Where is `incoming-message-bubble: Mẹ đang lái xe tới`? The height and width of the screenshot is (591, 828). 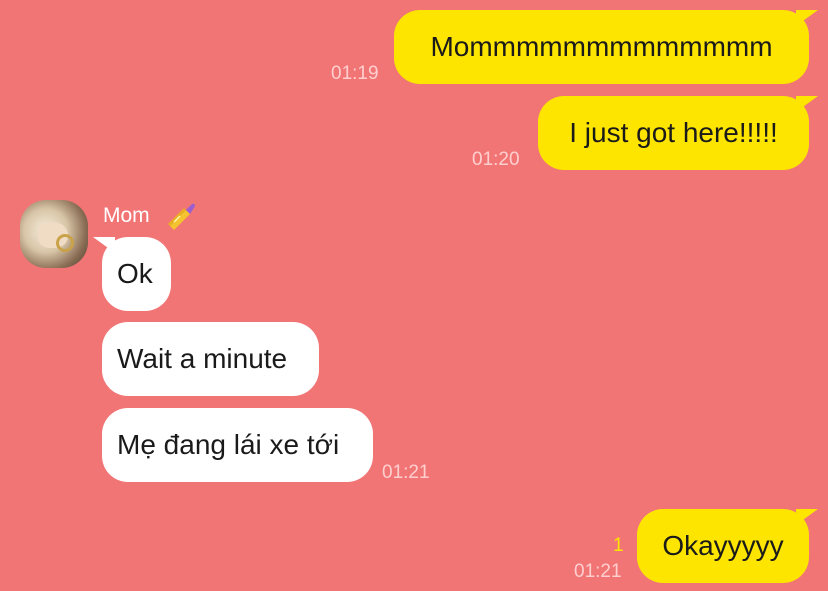
incoming-message-bubble: Mẹ đang lái xe tới is located at coordinates (237, 445).